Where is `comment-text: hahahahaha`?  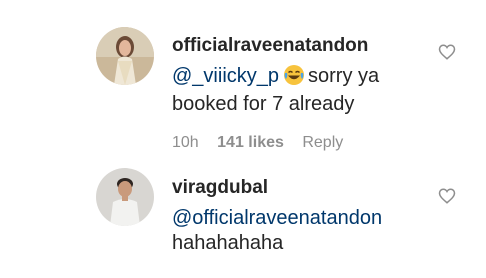
comment-text: hahahahaha is located at coordinates (228, 243).